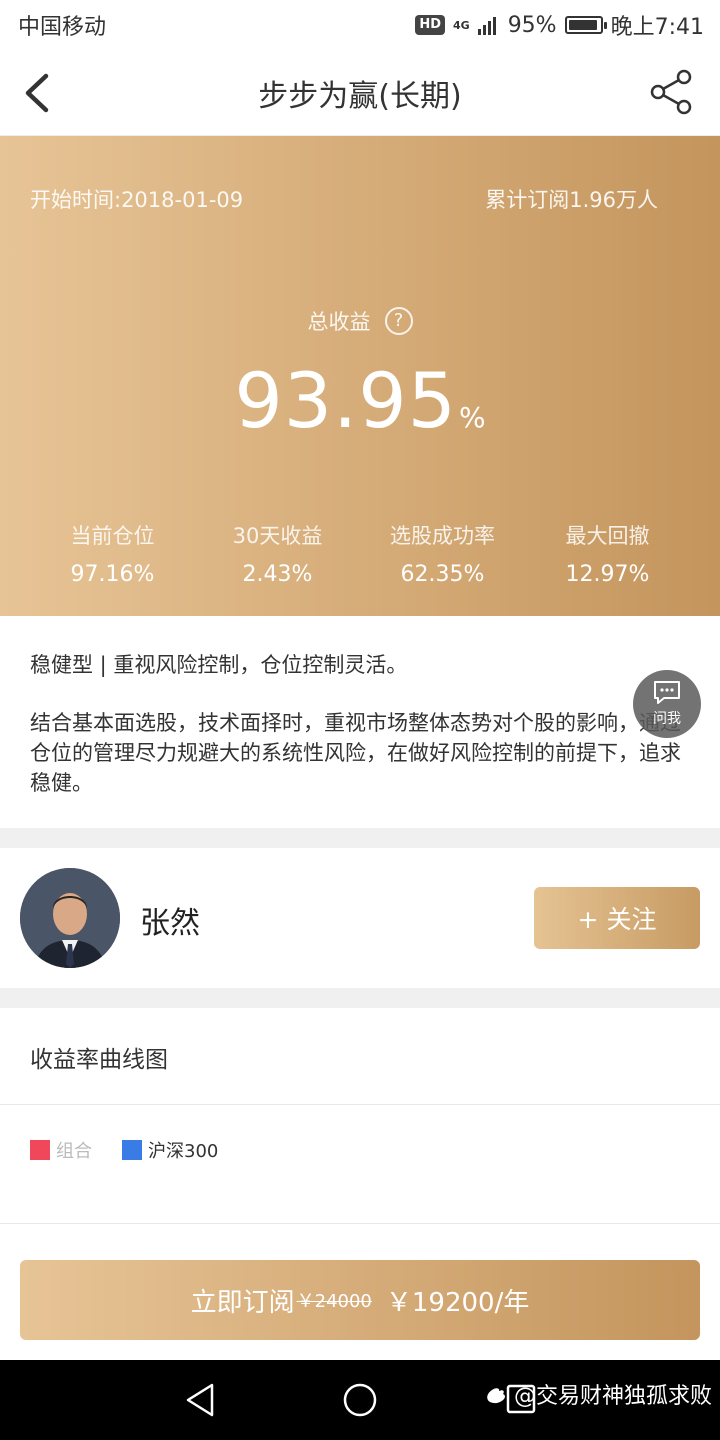 This screenshot has width=720, height=1440. What do you see at coordinates (360, 25) in the screenshot?
I see `status-bar: 中国移动 HD 4G 95% 晚上7:41` at bounding box center [360, 25].